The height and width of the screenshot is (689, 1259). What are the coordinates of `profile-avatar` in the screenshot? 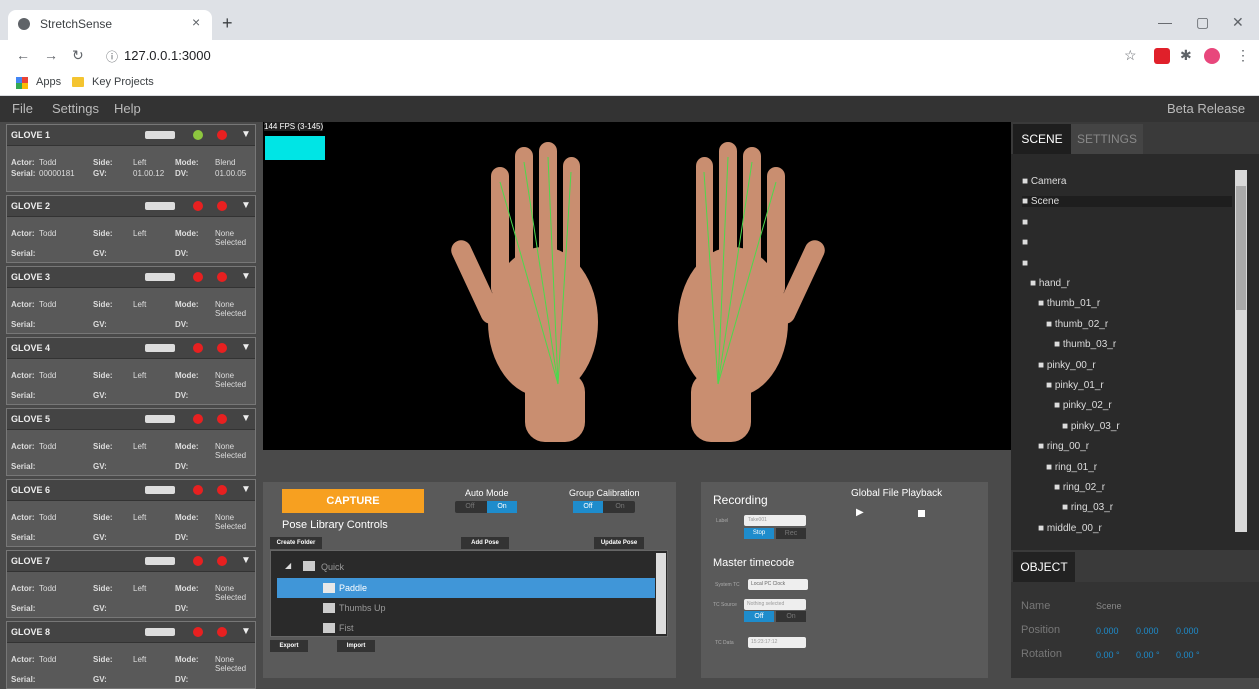 It's located at (1212, 56).